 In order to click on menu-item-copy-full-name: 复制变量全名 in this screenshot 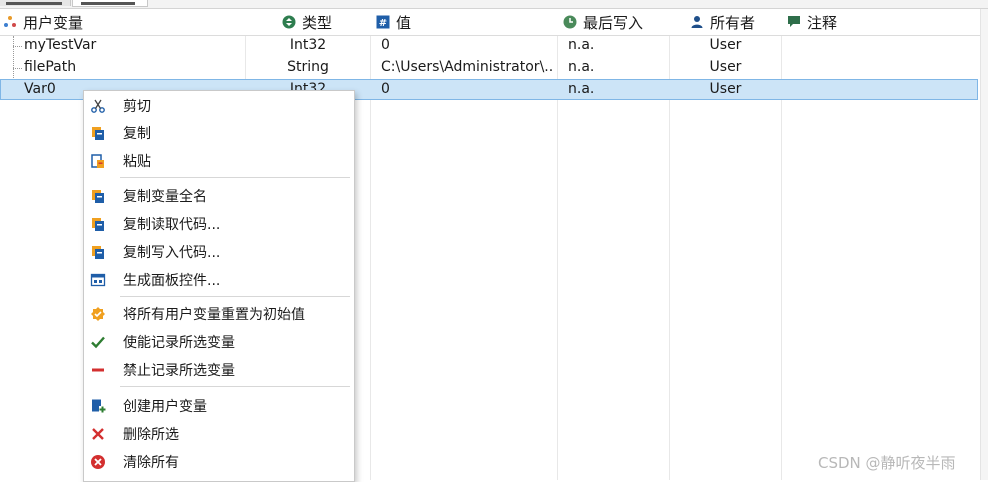, I will do `click(219, 196)`.